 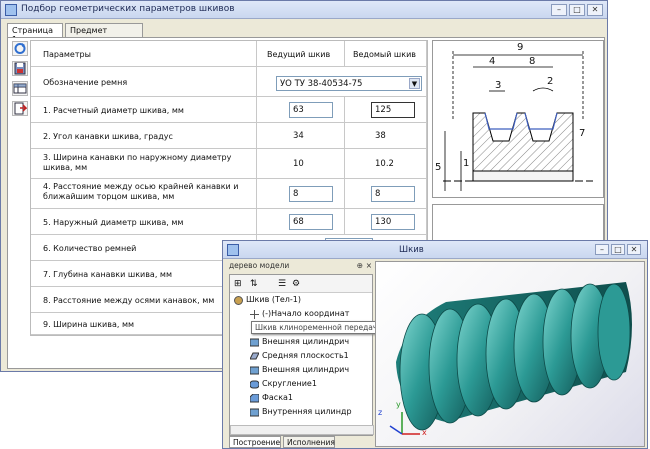 I want to click on tree-scrollbar, so click(x=302, y=430).